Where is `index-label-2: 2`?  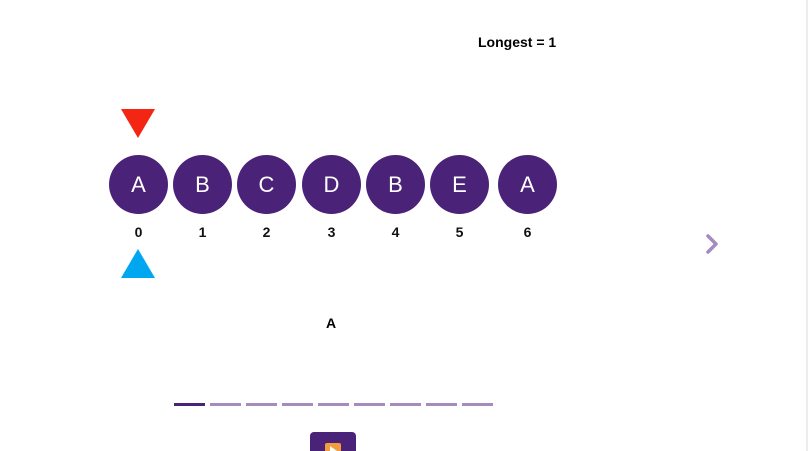
index-label-2: 2 is located at coordinates (266, 232).